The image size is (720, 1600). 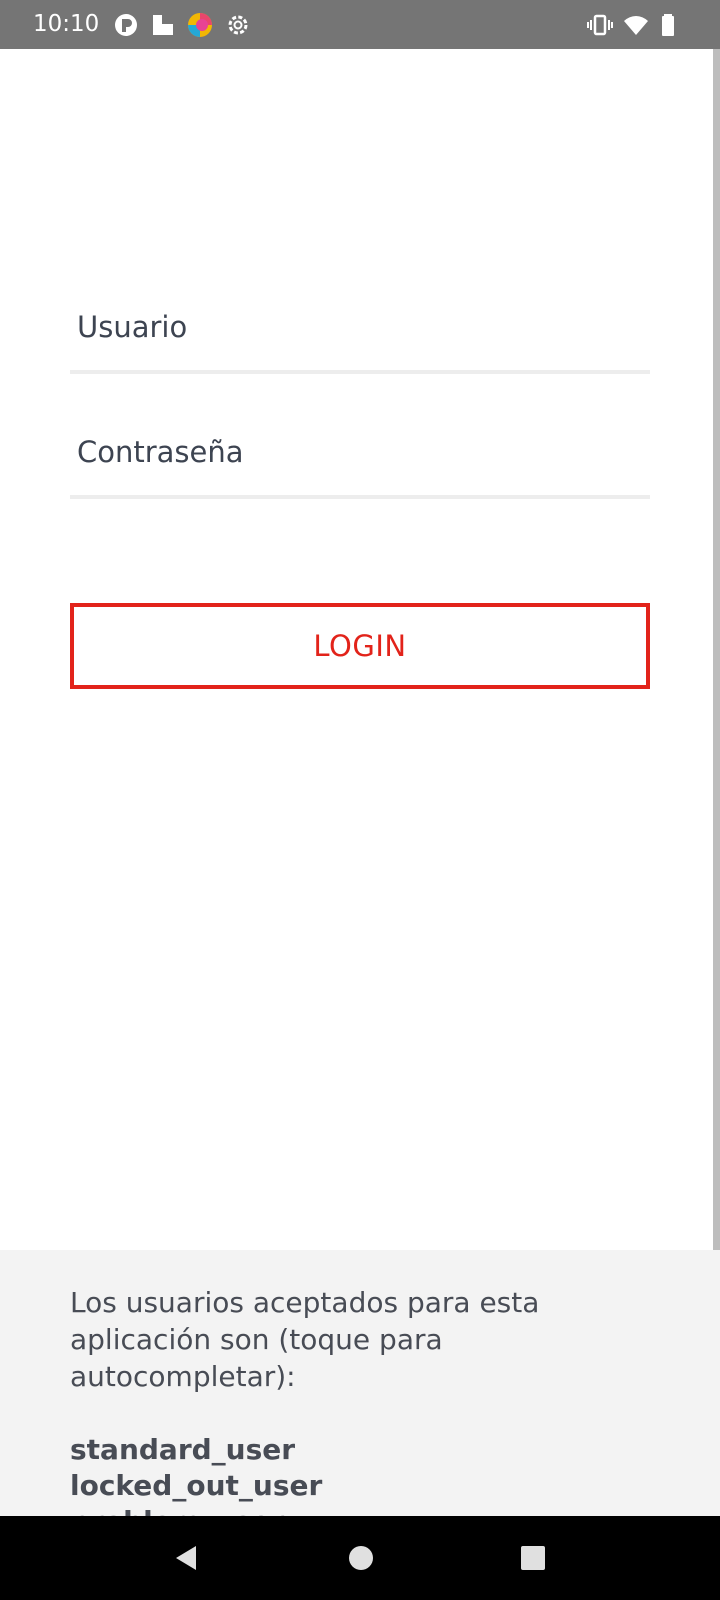 I want to click on list-item-locked-out-user: locked_out_user, so click(x=196, y=1486).